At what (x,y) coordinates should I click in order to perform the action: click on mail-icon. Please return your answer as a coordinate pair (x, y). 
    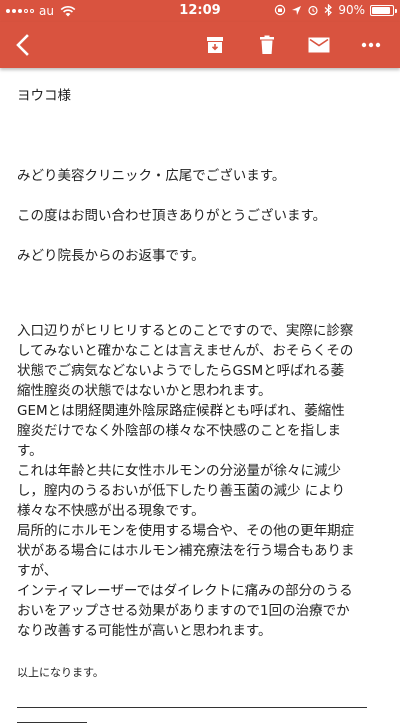
    Looking at the image, I should click on (319, 45).